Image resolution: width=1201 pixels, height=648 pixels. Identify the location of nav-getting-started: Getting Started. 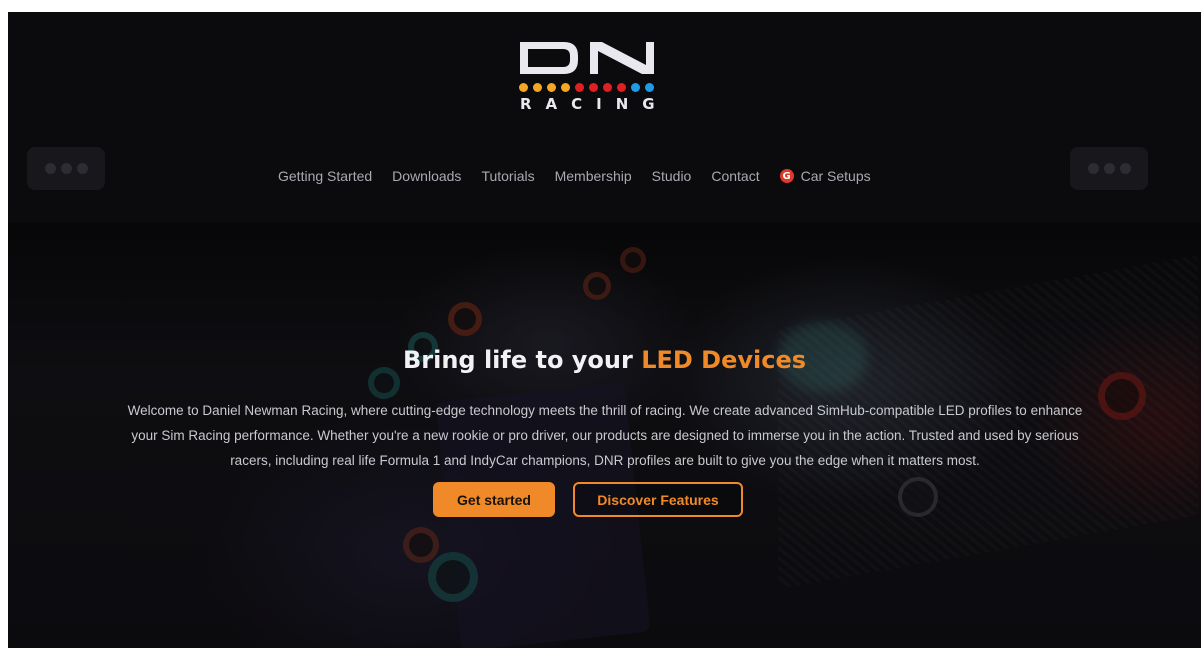
(325, 176).